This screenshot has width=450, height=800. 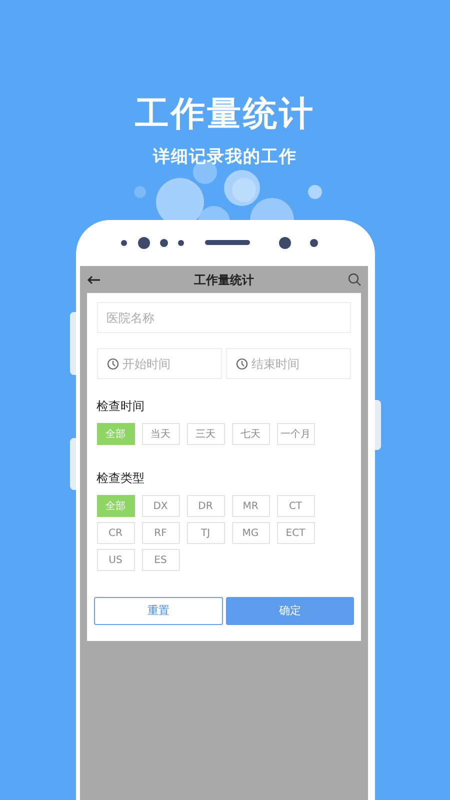 What do you see at coordinates (115, 560) in the screenshot?
I see `filter-chip: US` at bounding box center [115, 560].